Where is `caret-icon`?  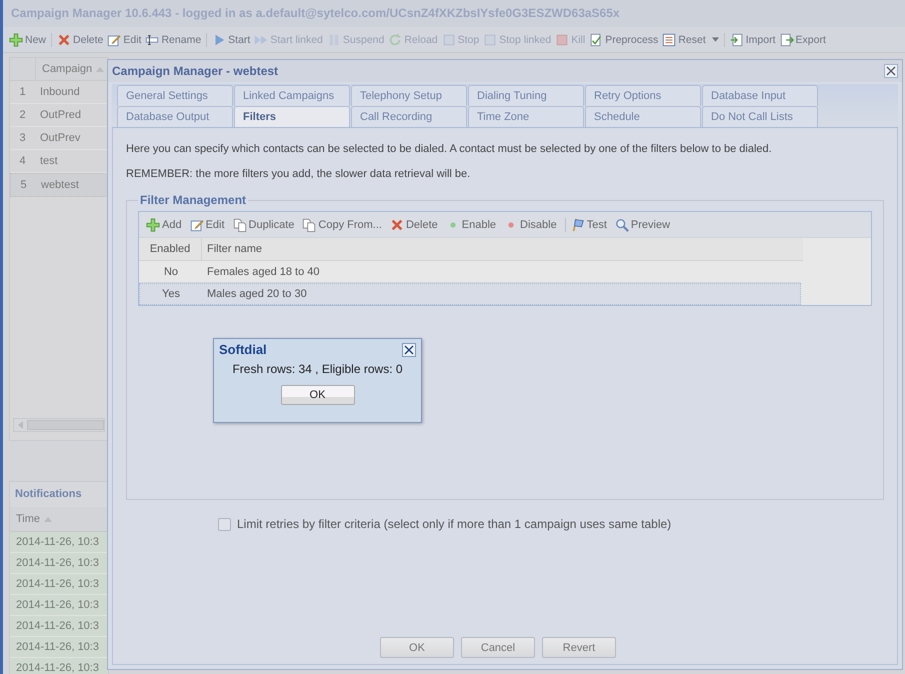 caret-icon is located at coordinates (715, 39).